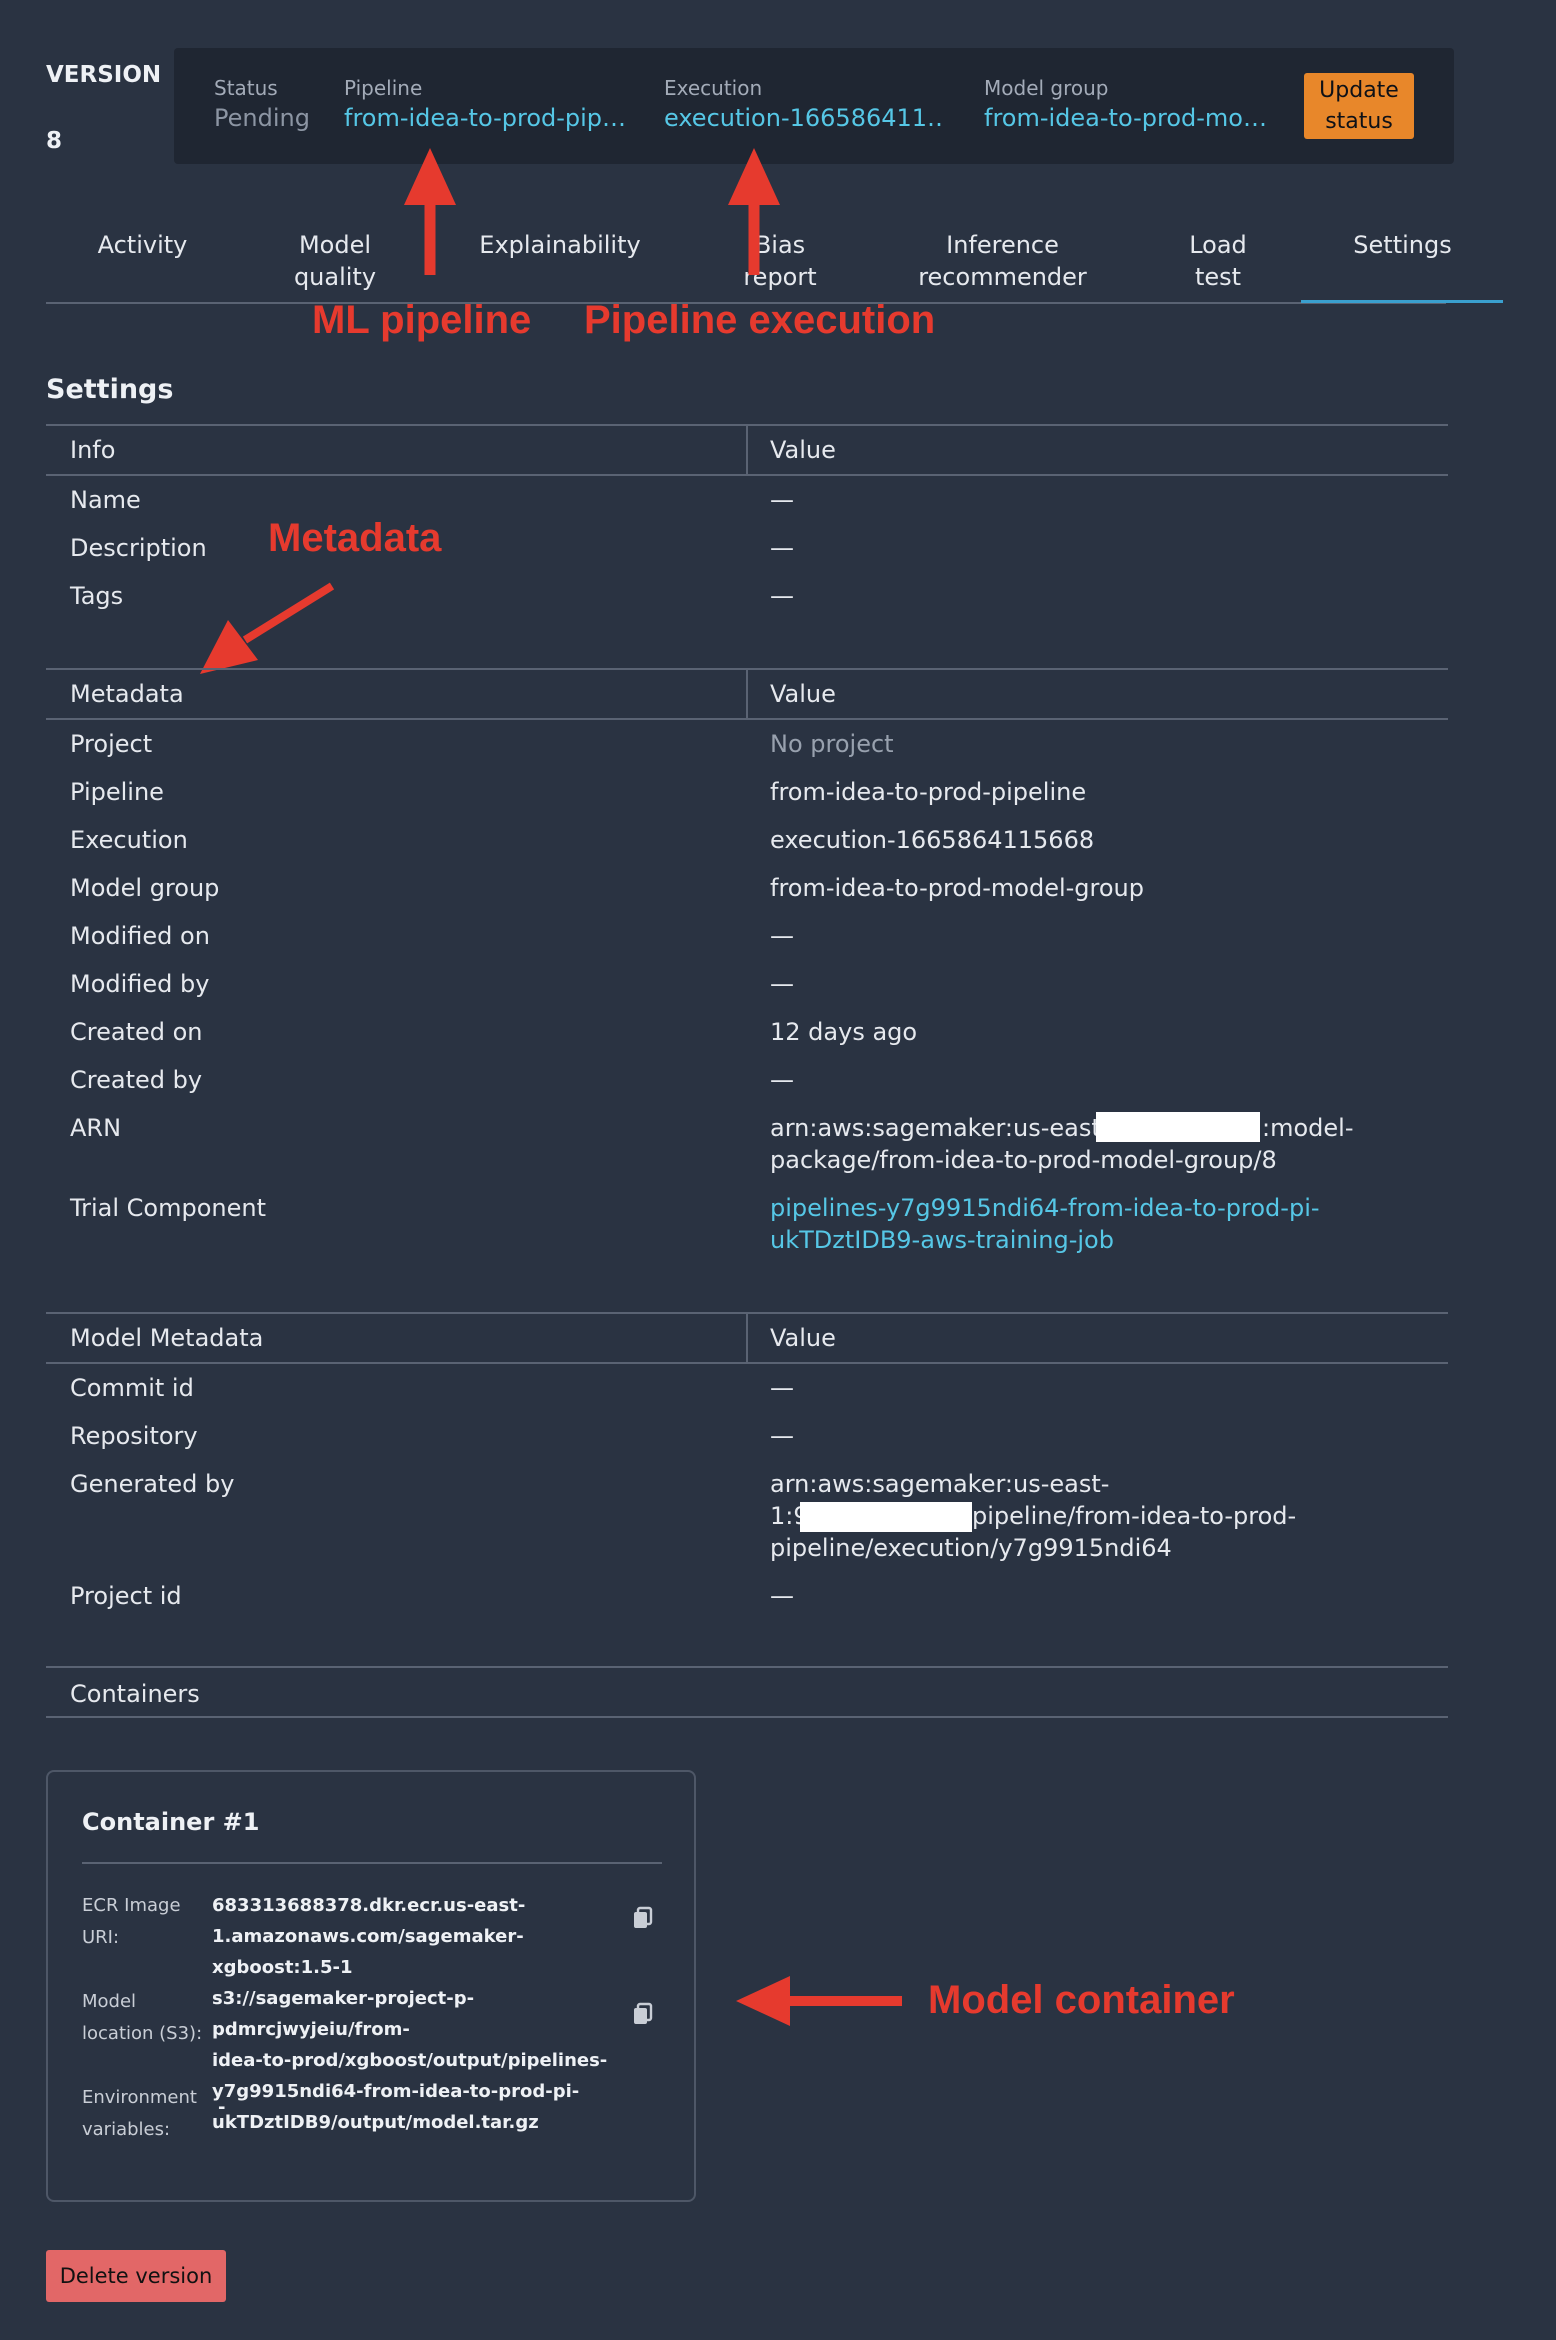 This screenshot has height=2340, width=1556. What do you see at coordinates (110, 389) in the screenshot?
I see `settings-title: Settings` at bounding box center [110, 389].